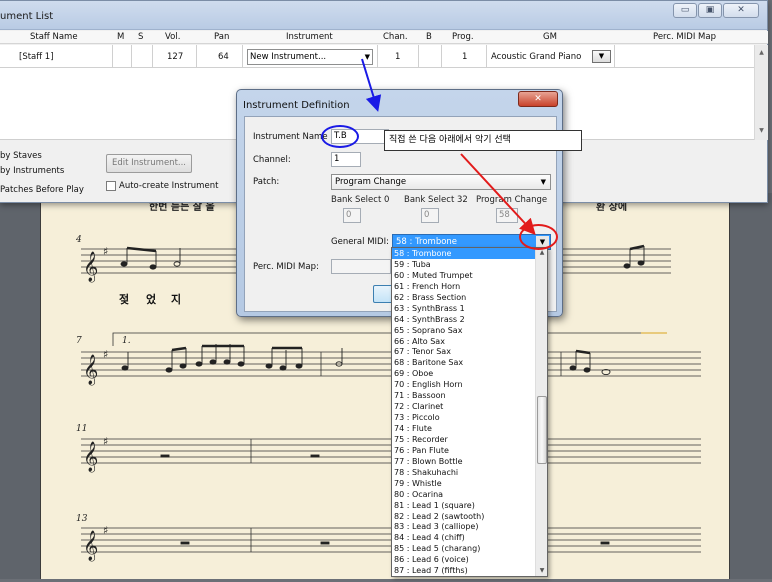 Image resolution: width=772 pixels, height=582 pixels. Describe the element at coordinates (371, 85) in the screenshot. I see `annotation-blue-arrow` at that location.